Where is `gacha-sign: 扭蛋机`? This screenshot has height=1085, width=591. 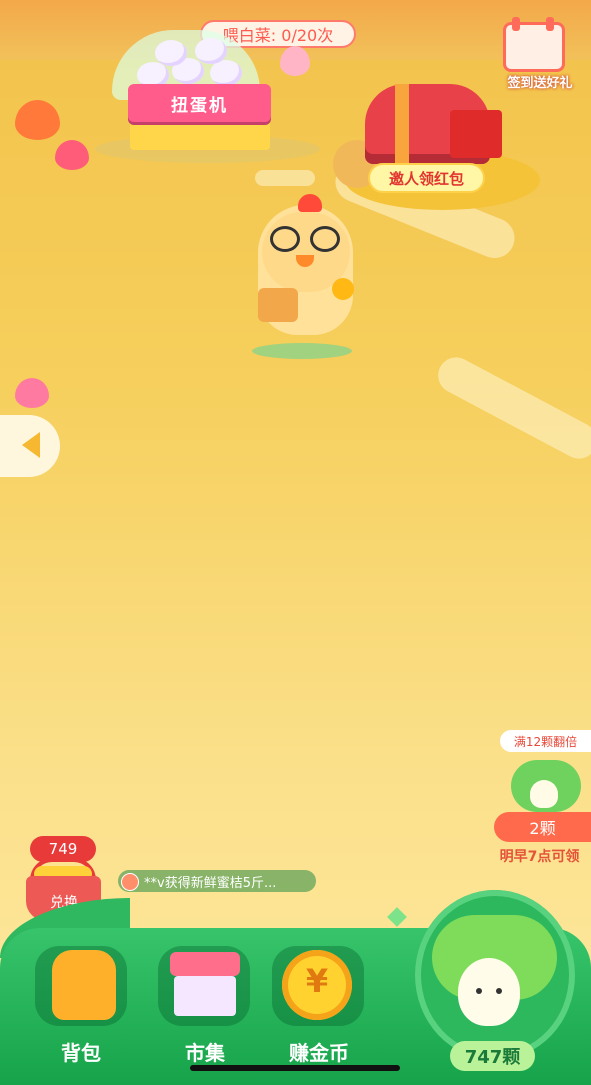
gacha-sign: 扭蛋机 is located at coordinates (199, 103).